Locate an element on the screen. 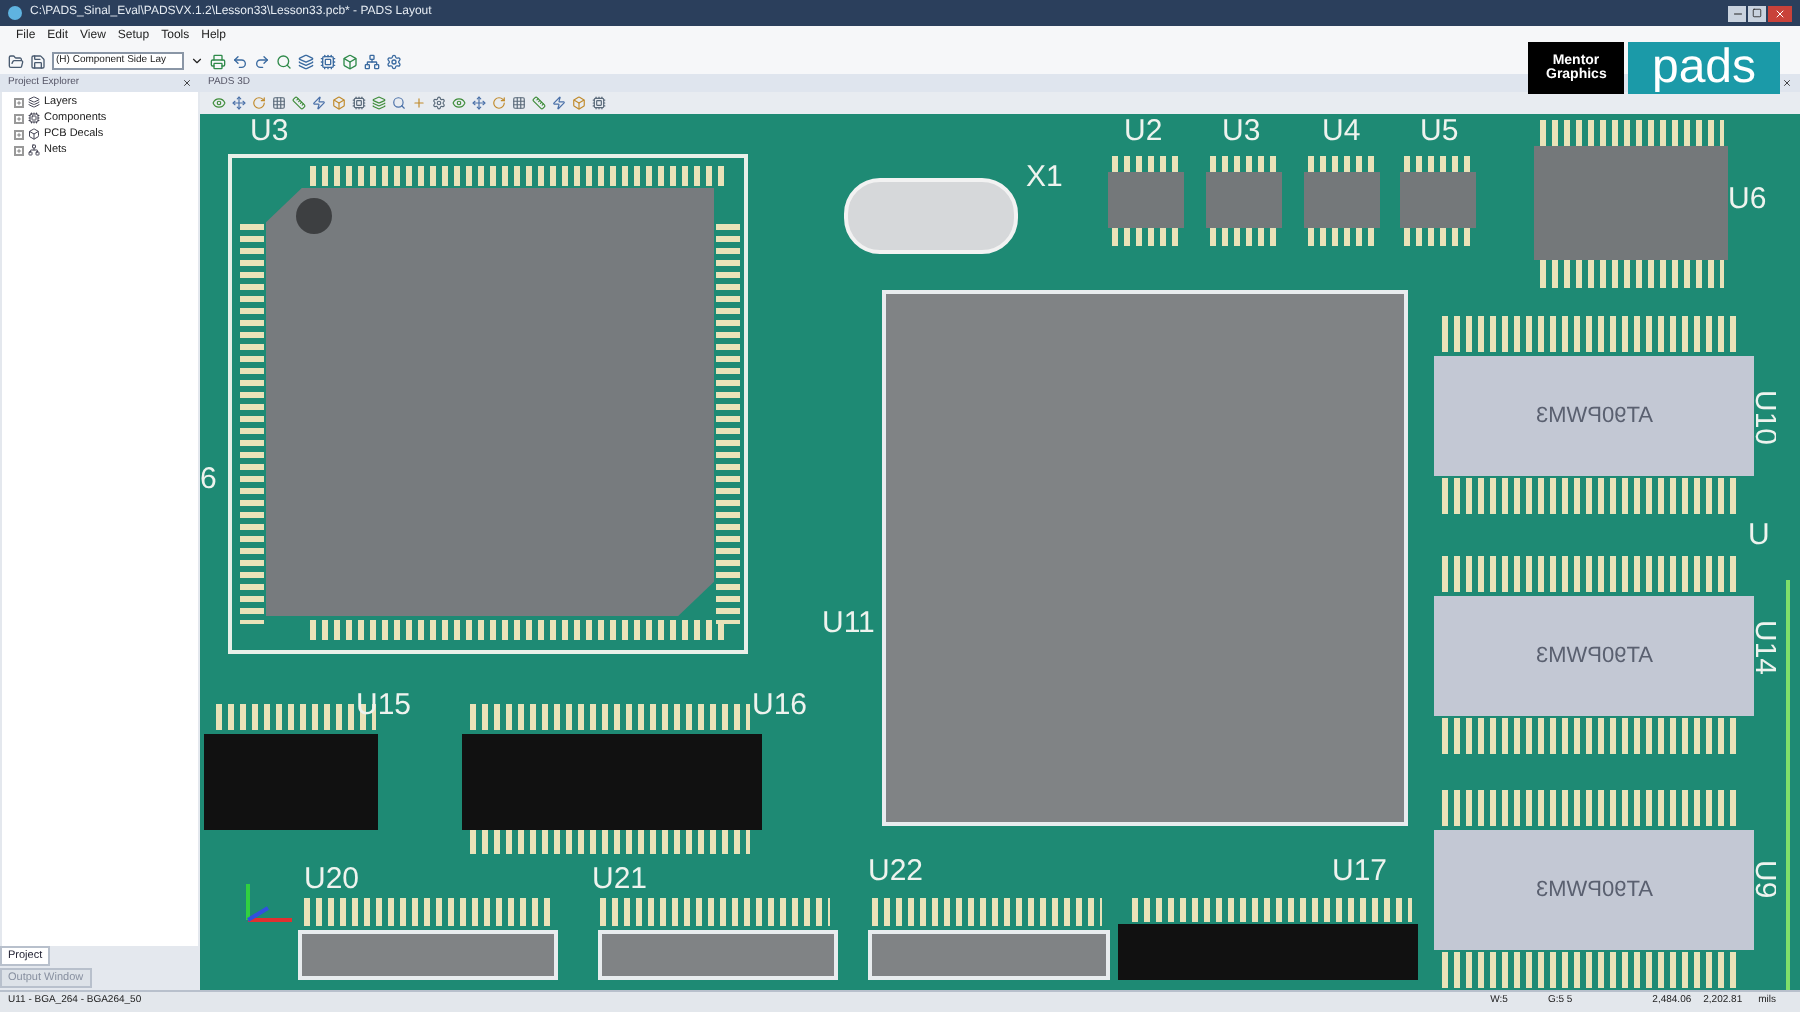 Image resolution: width=1800 pixels, height=1012 pixels. scroll-bar is located at coordinates (1788, 785).